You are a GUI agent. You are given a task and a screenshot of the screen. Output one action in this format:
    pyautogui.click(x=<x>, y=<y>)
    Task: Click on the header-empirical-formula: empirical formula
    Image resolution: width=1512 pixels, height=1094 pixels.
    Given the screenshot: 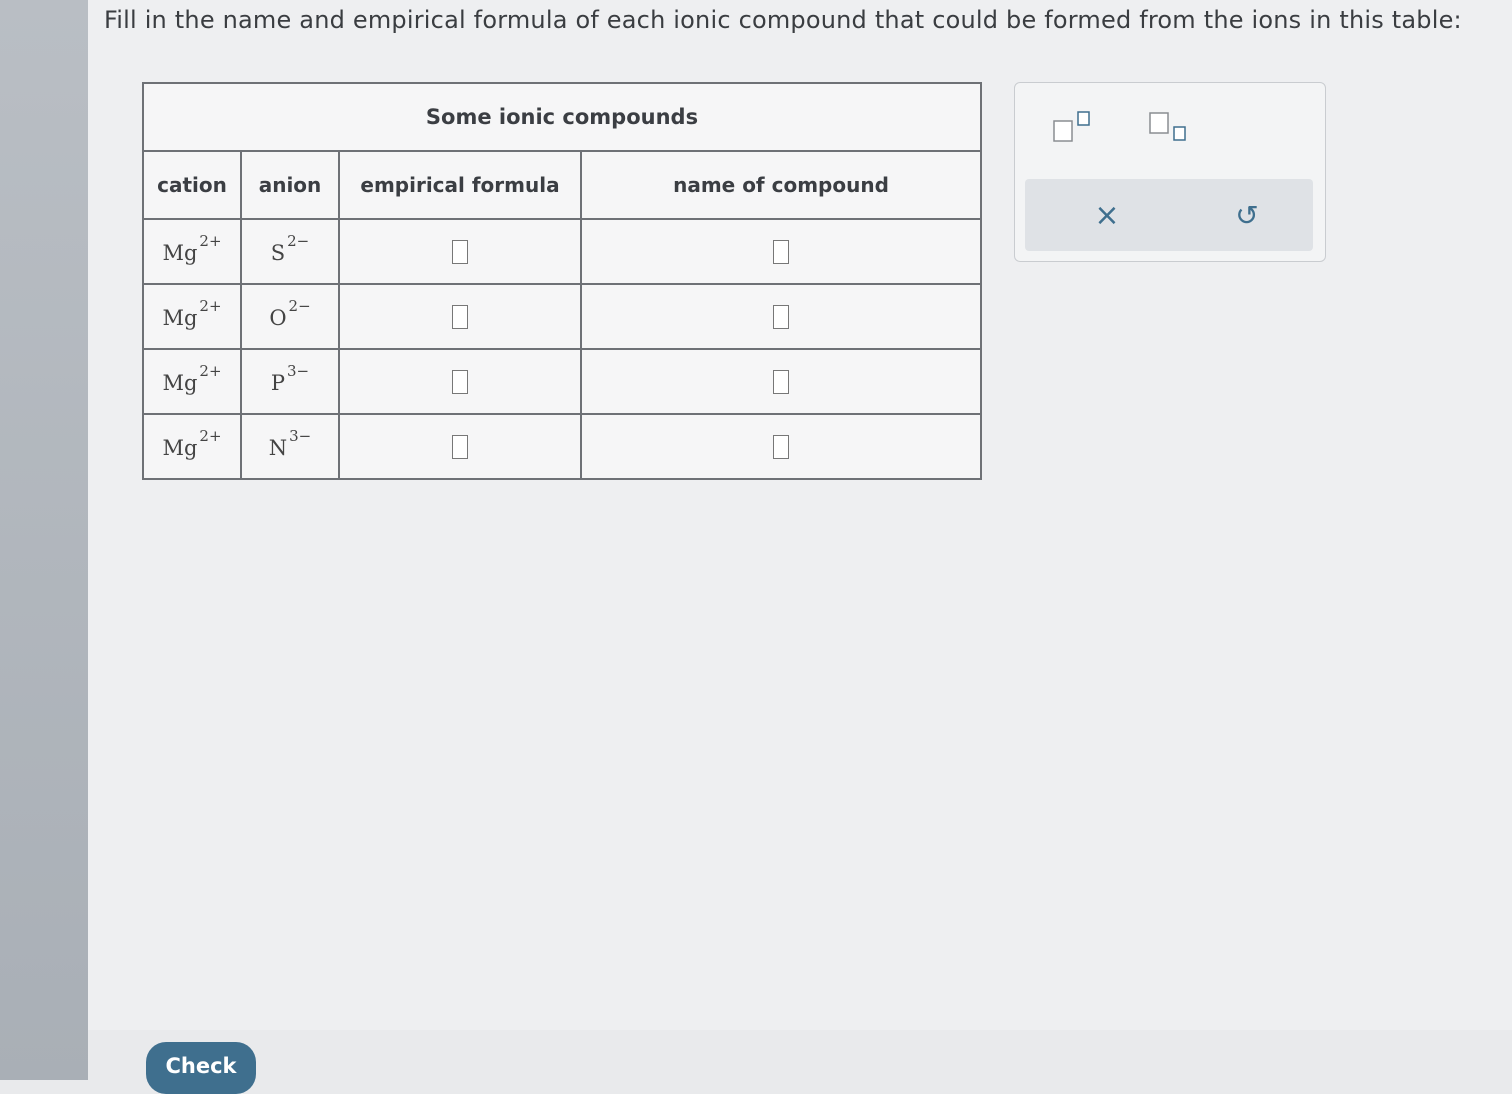 What is the action you would take?
    pyautogui.click(x=460, y=185)
    